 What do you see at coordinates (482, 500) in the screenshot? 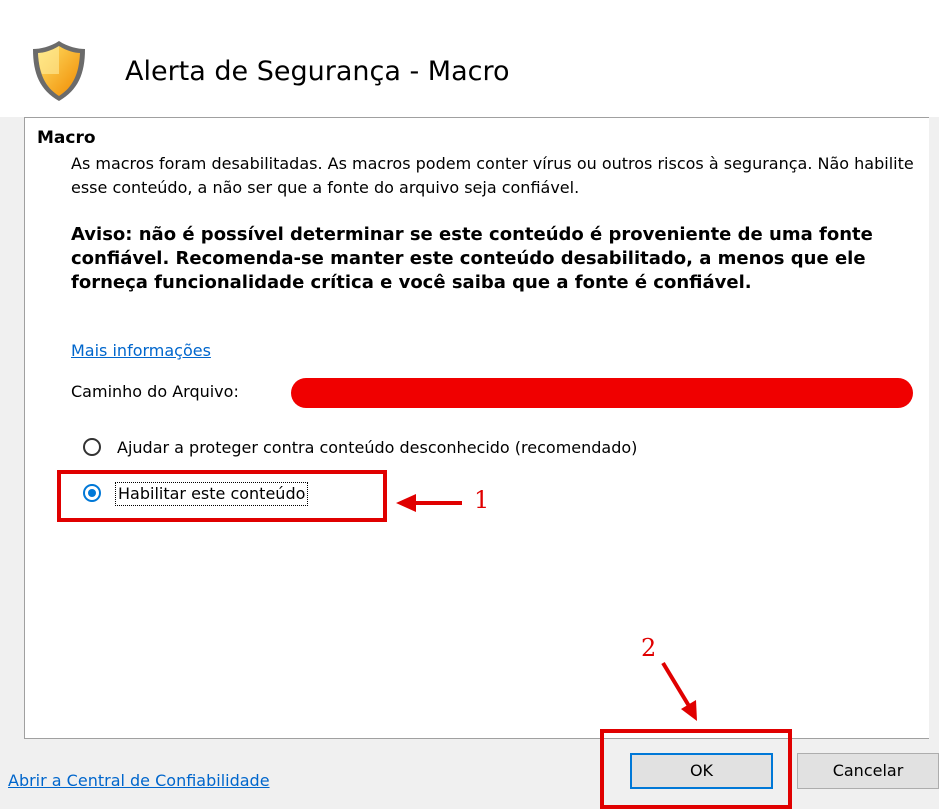
I see `annotation-step-1: 1` at bounding box center [482, 500].